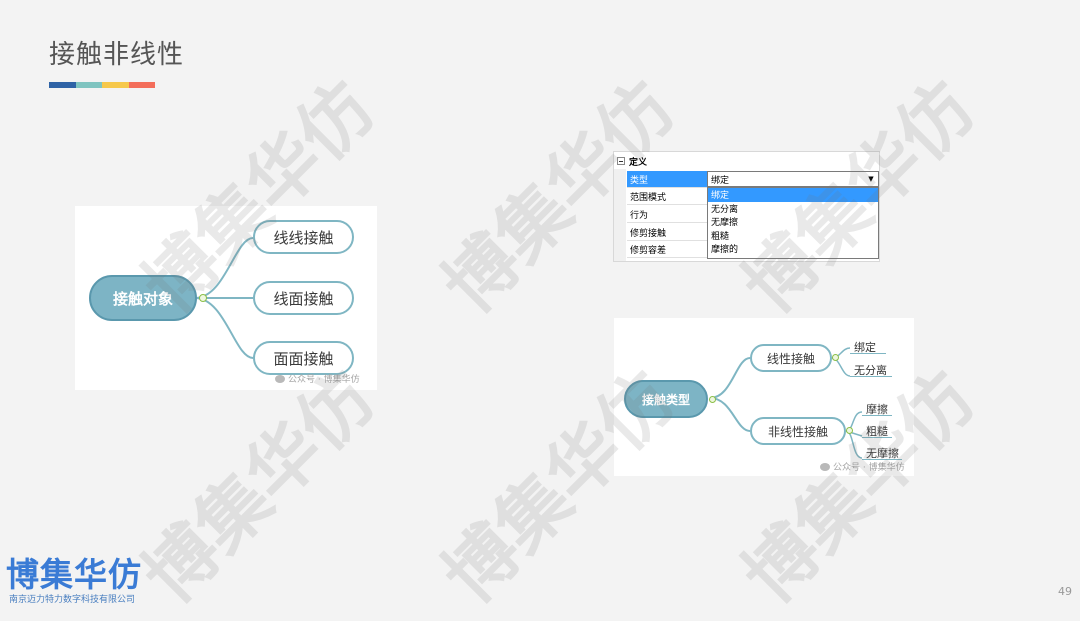 Image resolution: width=1080 pixels, height=621 pixels. I want to click on slide-title: 接触非线性, so click(117, 55).